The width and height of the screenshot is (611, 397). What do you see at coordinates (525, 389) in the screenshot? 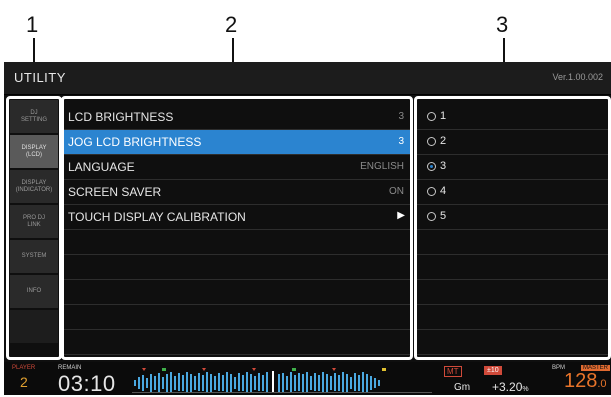
I see `pitch-unit: %` at bounding box center [525, 389].